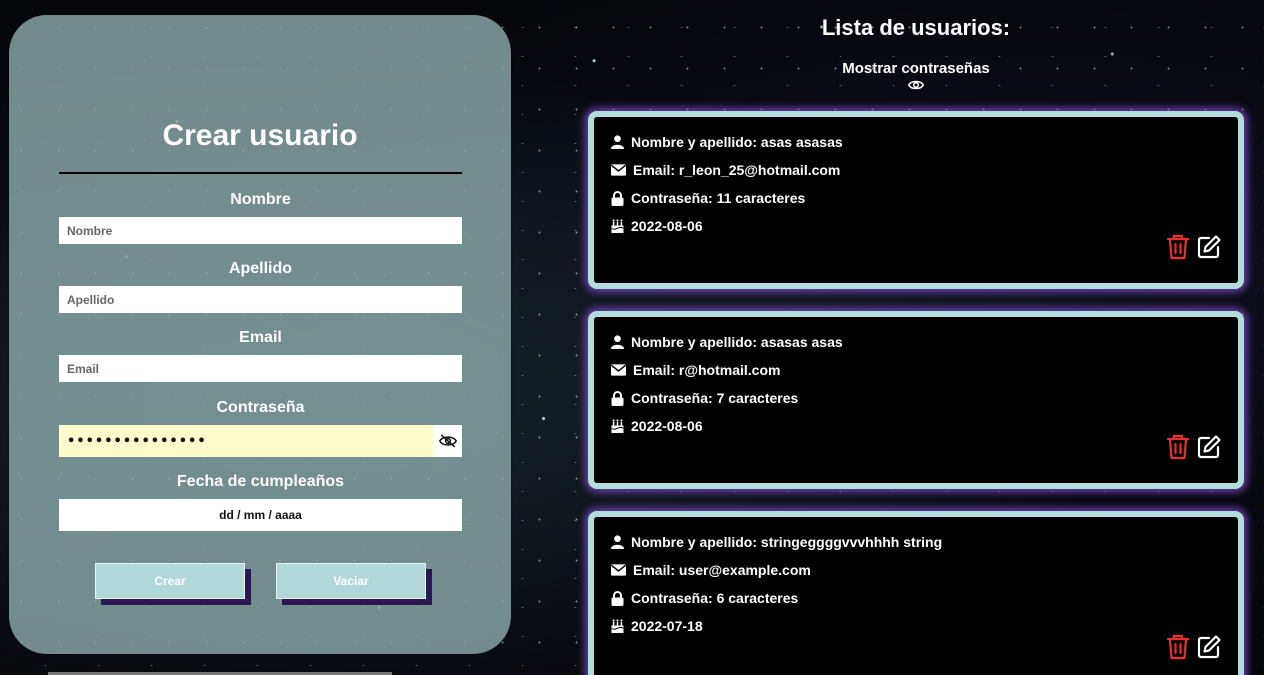 The image size is (1264, 675). What do you see at coordinates (260, 135) in the screenshot?
I see `form-title: Crear usuario` at bounding box center [260, 135].